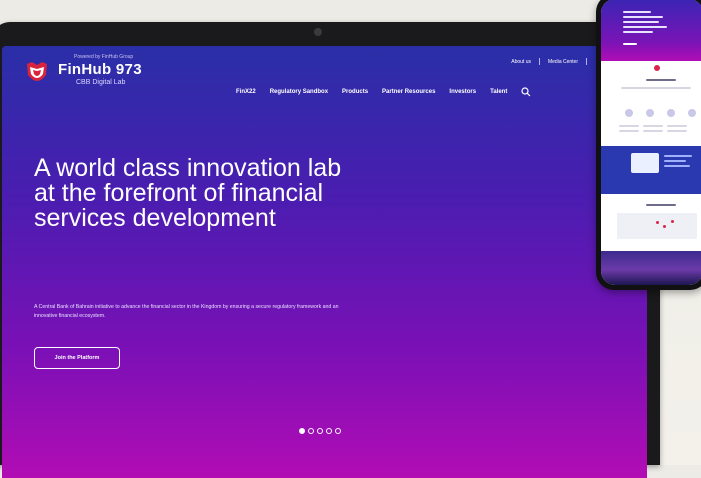 The width and height of the screenshot is (701, 478). I want to click on phone-frame, so click(648, 145).